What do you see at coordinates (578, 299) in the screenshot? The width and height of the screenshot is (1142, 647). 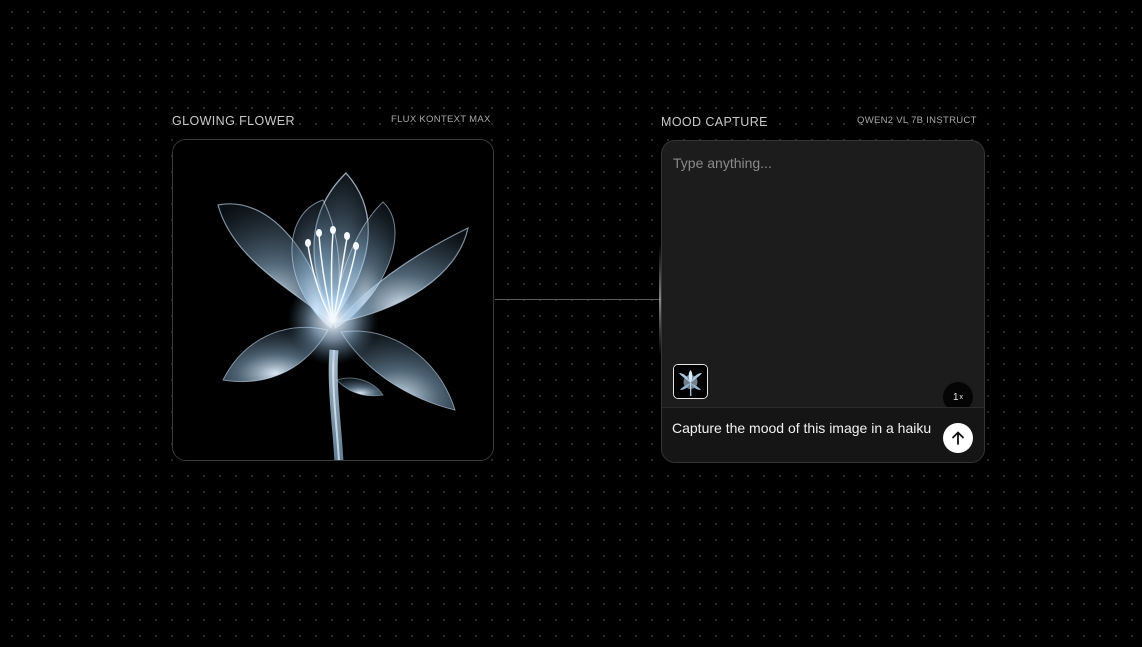 I see `node-connector` at bounding box center [578, 299].